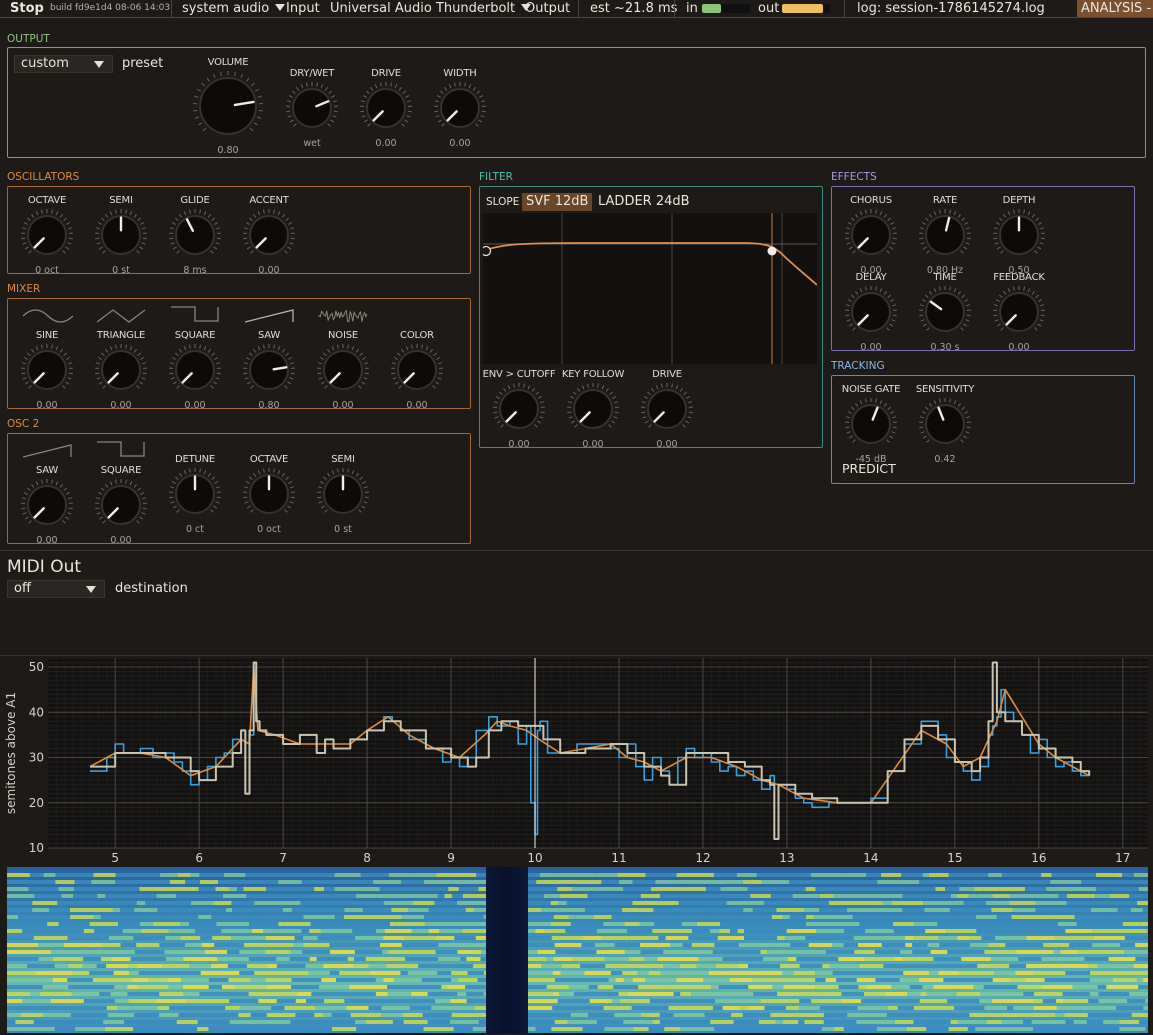 Image resolution: width=1153 pixels, height=1035 pixels. What do you see at coordinates (945, 459) in the screenshot?
I see `knob-value: 0.42` at bounding box center [945, 459].